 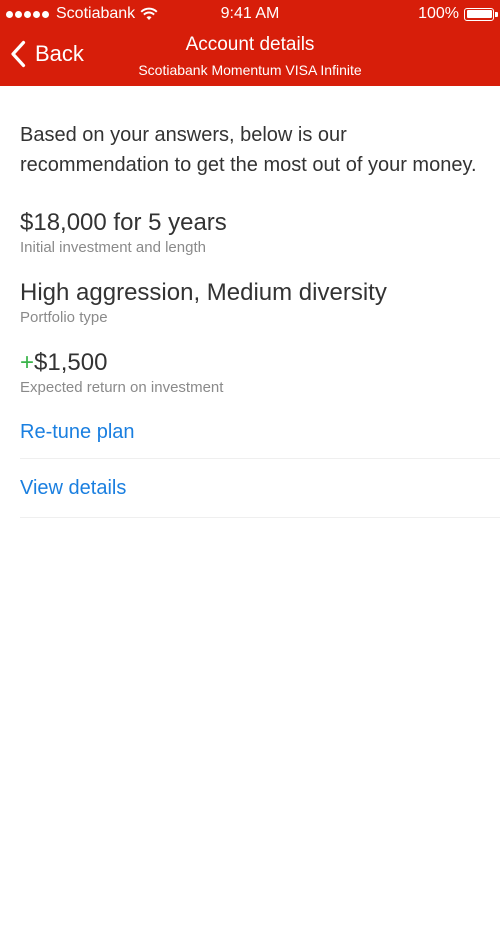 What do you see at coordinates (260, 488) in the screenshot?
I see `view-details-link: View details` at bounding box center [260, 488].